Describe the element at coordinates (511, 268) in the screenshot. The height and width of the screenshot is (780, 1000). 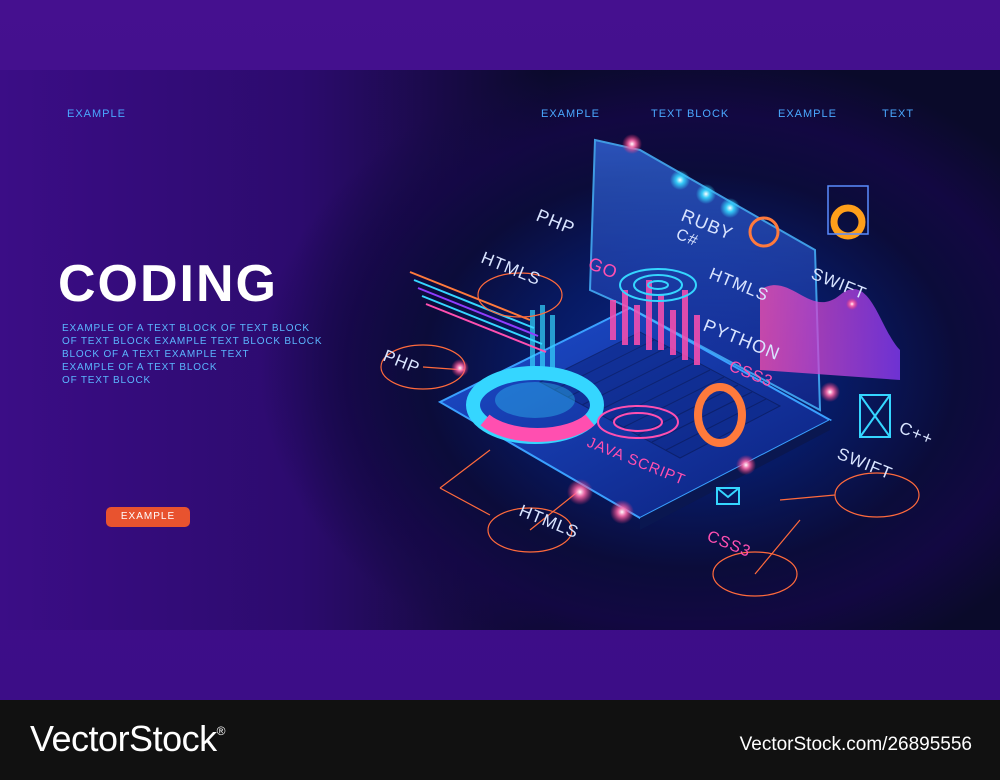
I see `label-htmls-left: HTMLS` at that location.